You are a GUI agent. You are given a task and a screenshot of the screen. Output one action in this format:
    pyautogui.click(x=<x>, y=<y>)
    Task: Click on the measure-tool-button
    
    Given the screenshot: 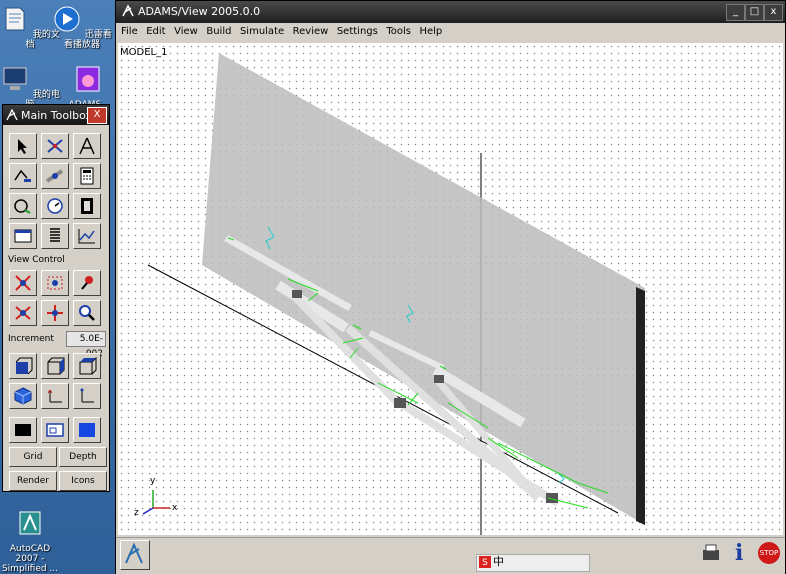 What is the action you would take?
    pyautogui.click(x=55, y=206)
    